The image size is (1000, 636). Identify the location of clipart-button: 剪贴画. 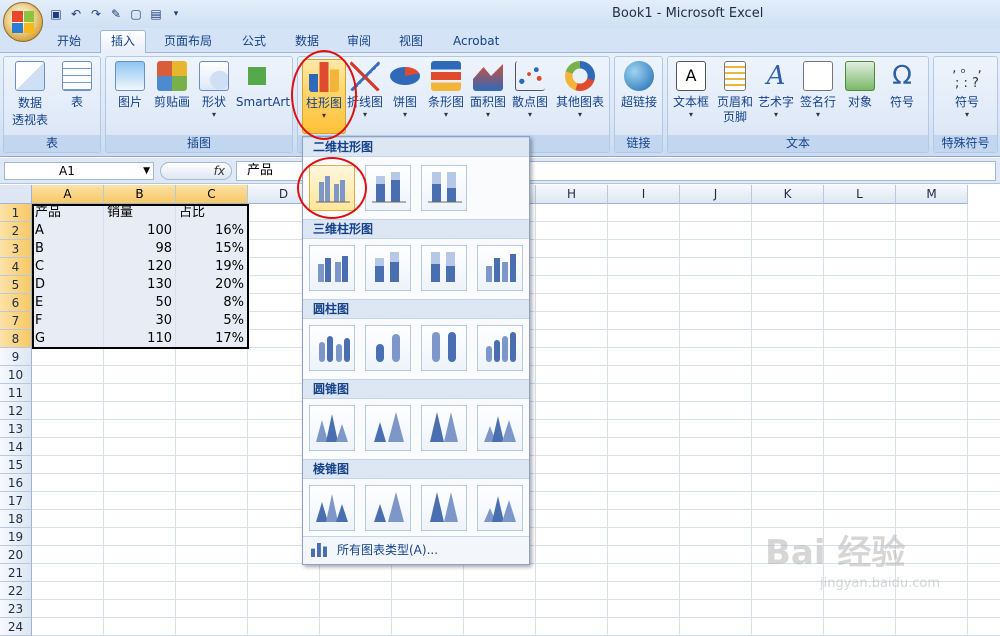
(172, 84).